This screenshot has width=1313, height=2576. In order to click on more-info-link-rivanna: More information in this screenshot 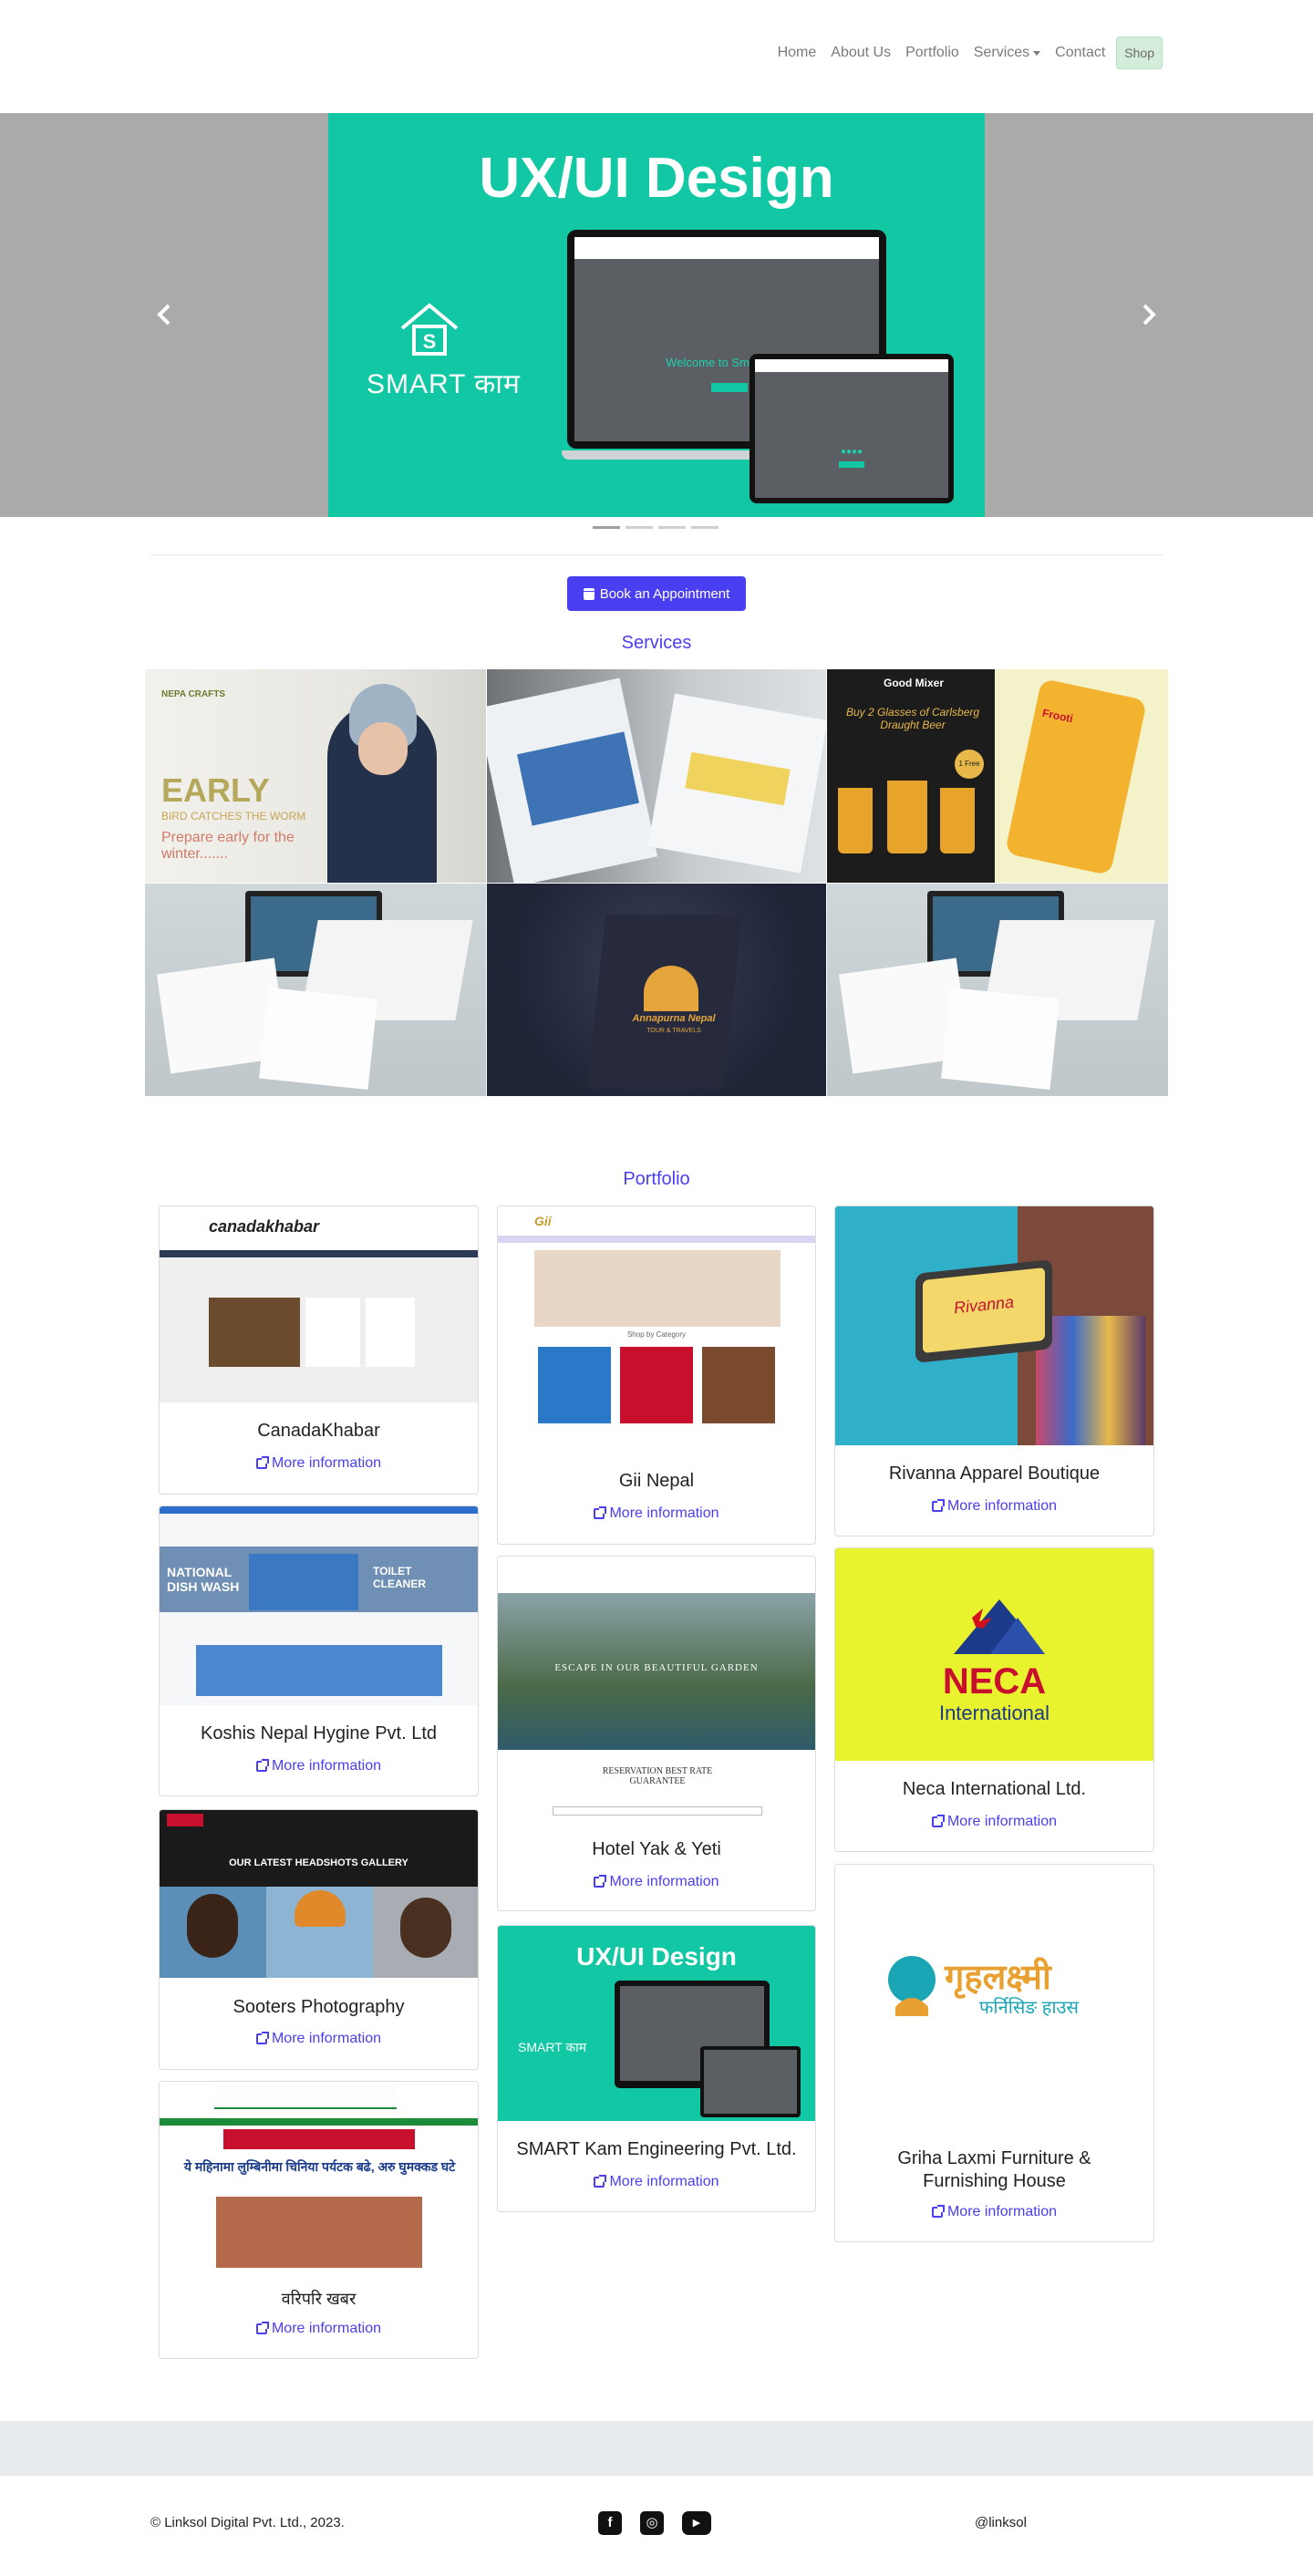, I will do `click(994, 1506)`.